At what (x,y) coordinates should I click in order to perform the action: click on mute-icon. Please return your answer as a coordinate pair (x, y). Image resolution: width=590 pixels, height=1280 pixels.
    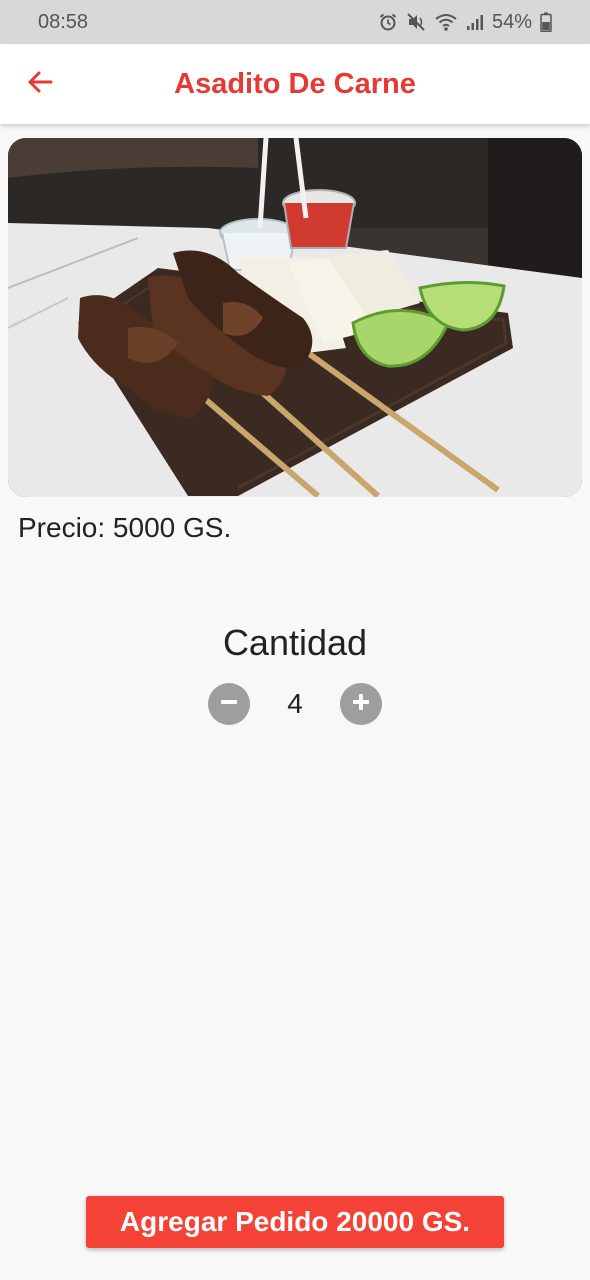
    Looking at the image, I should click on (416, 22).